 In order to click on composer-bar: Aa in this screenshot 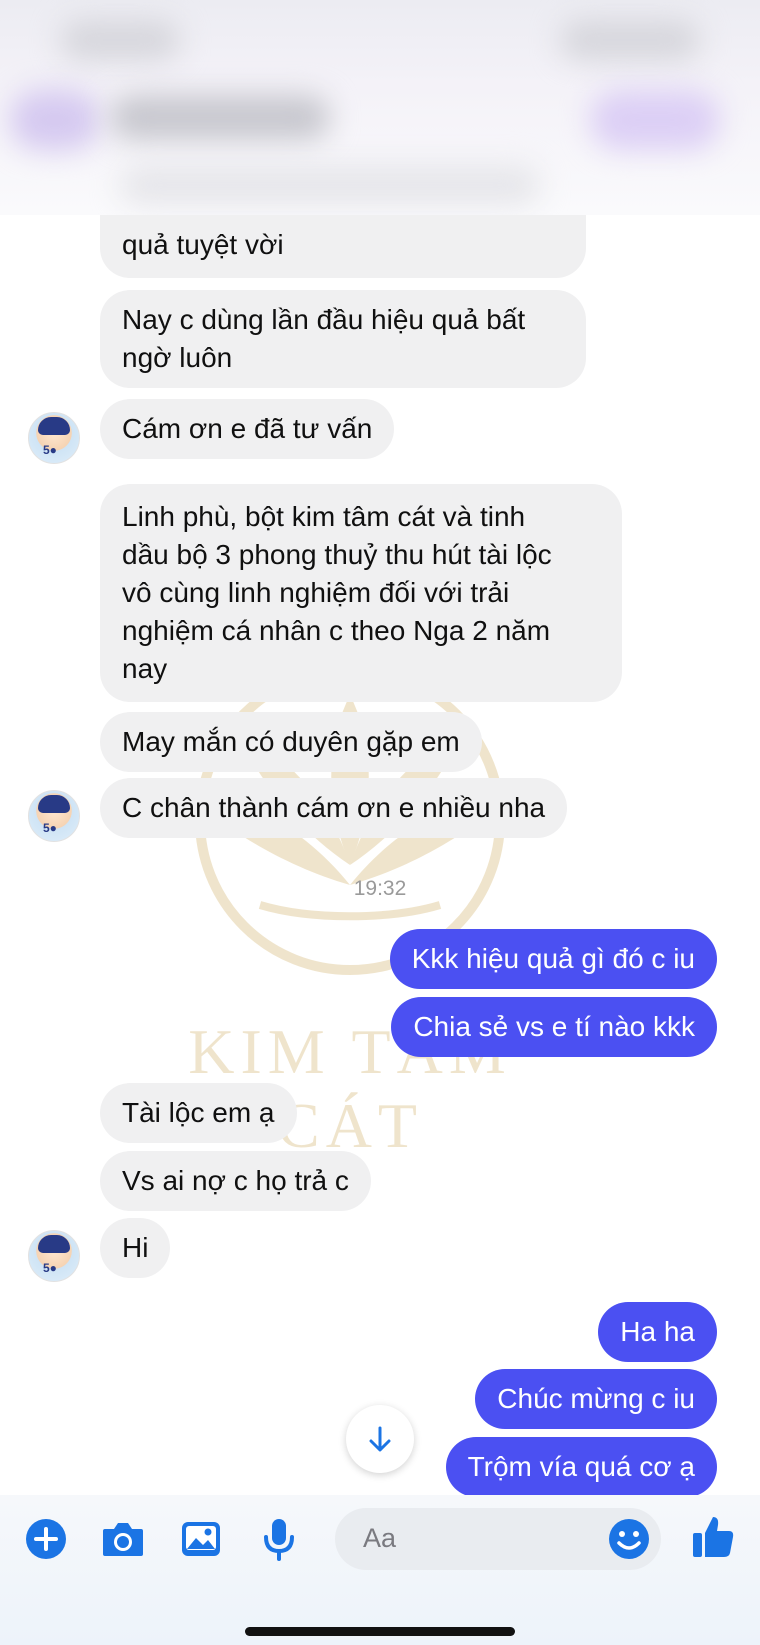, I will do `click(380, 1570)`.